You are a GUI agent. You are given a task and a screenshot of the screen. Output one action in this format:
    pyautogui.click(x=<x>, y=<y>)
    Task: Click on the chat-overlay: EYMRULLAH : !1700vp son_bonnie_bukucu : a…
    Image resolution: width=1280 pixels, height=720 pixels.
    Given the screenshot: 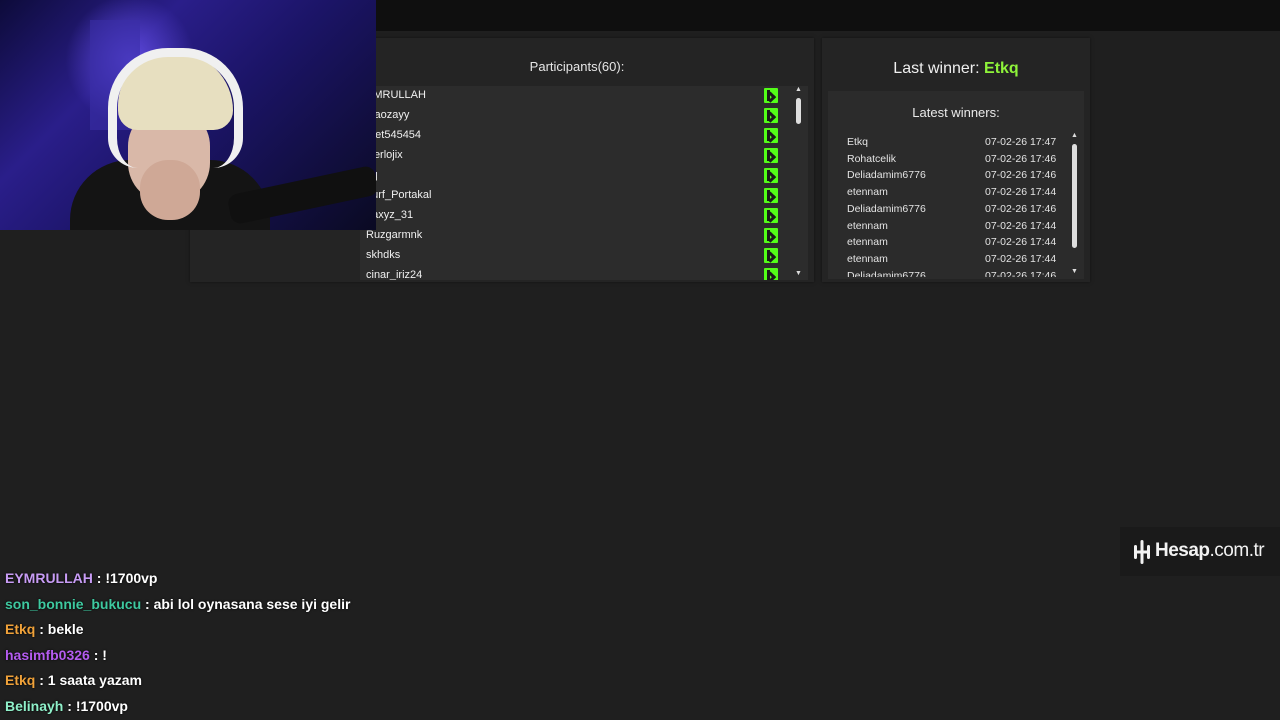 What is the action you would take?
    pyautogui.click(x=305, y=643)
    